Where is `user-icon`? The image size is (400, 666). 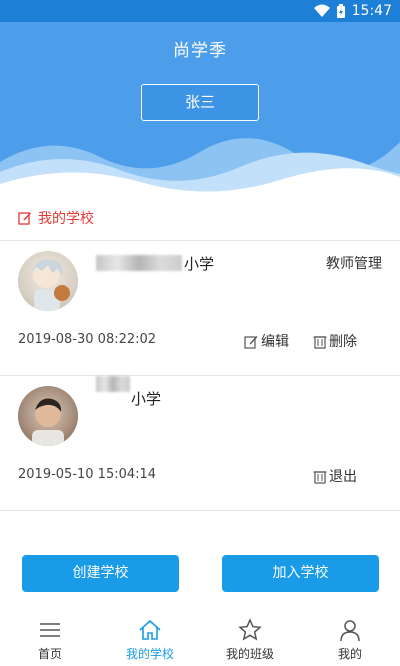 user-icon is located at coordinates (350, 631).